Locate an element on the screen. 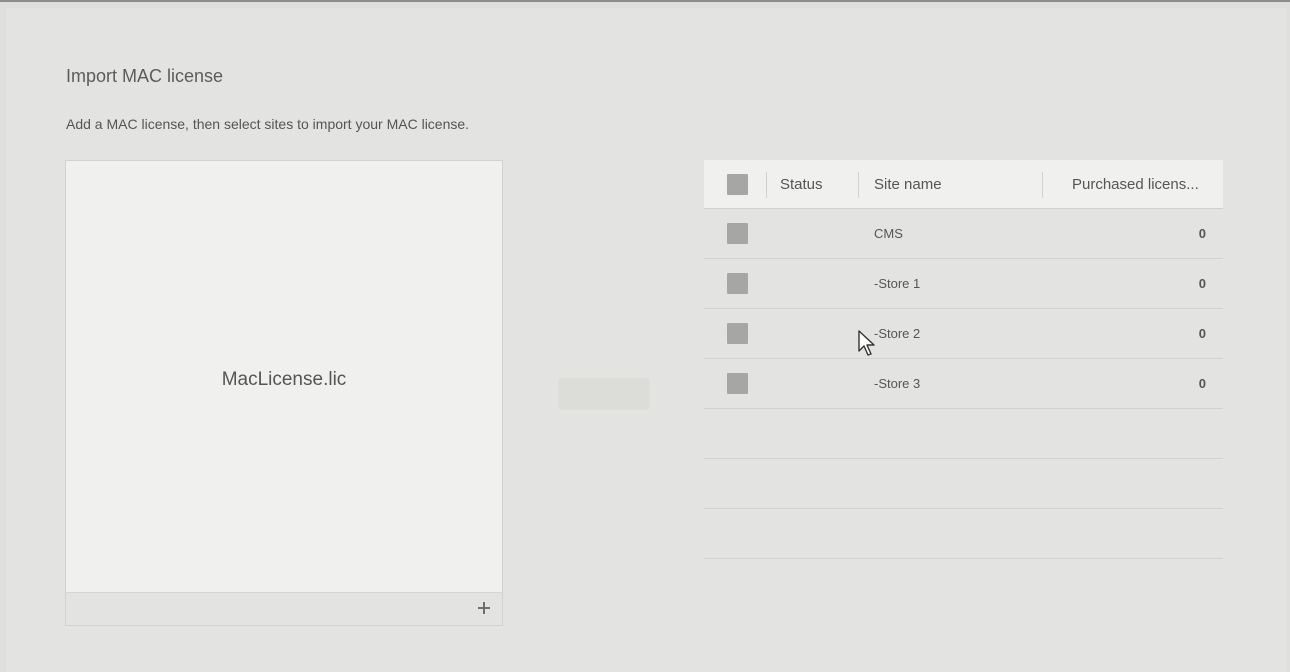  table-row: -Store 3 0 is located at coordinates (963, 384).